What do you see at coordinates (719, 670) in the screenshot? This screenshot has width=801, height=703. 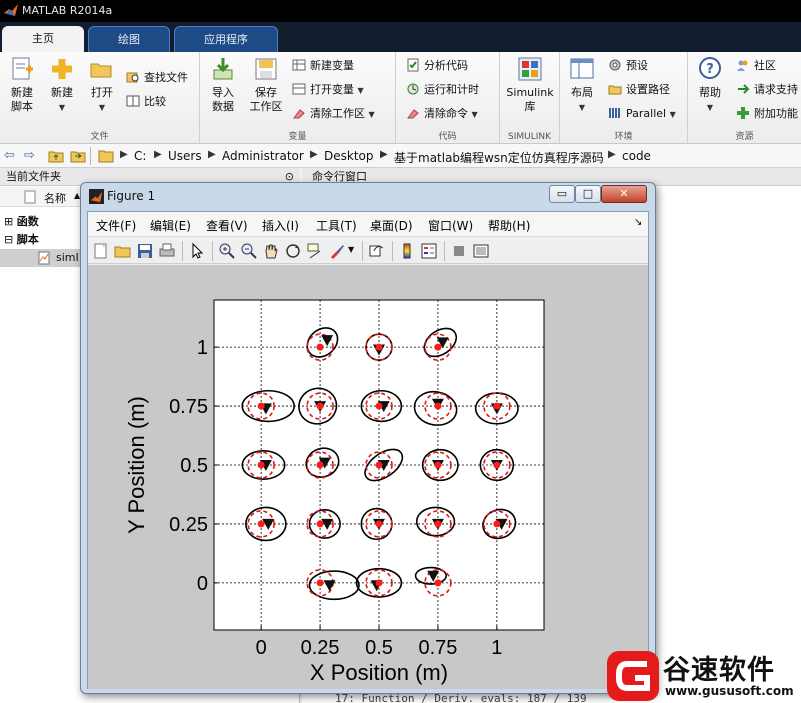 I see `watermark-brand-text: 谷速软件` at bounding box center [719, 670].